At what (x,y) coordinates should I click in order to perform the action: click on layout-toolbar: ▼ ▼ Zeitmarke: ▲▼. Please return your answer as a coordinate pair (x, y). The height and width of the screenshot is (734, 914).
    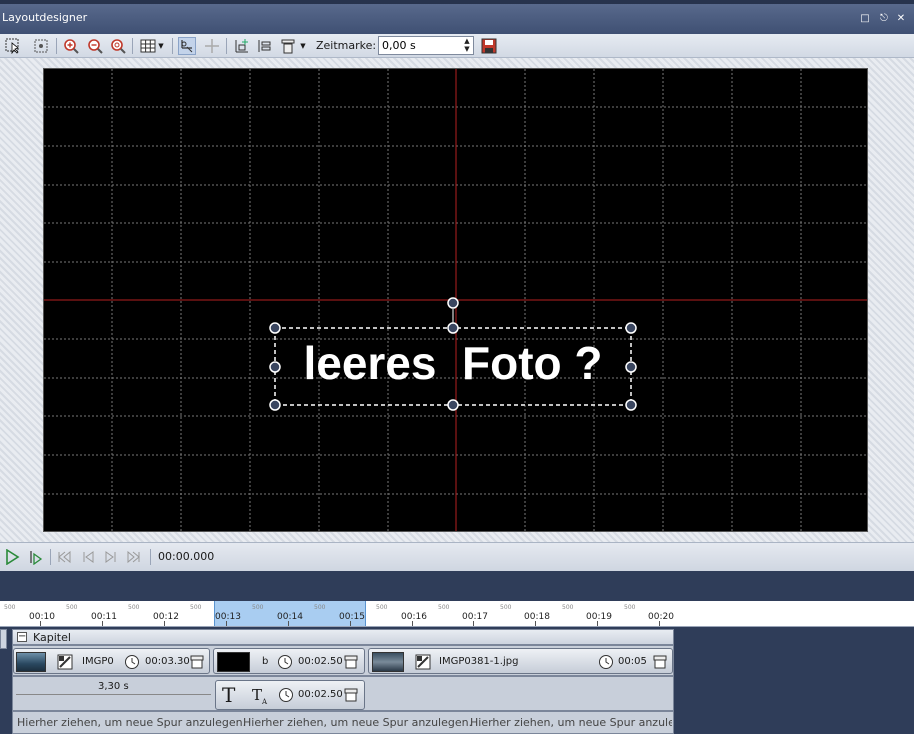
    Looking at the image, I should click on (457, 46).